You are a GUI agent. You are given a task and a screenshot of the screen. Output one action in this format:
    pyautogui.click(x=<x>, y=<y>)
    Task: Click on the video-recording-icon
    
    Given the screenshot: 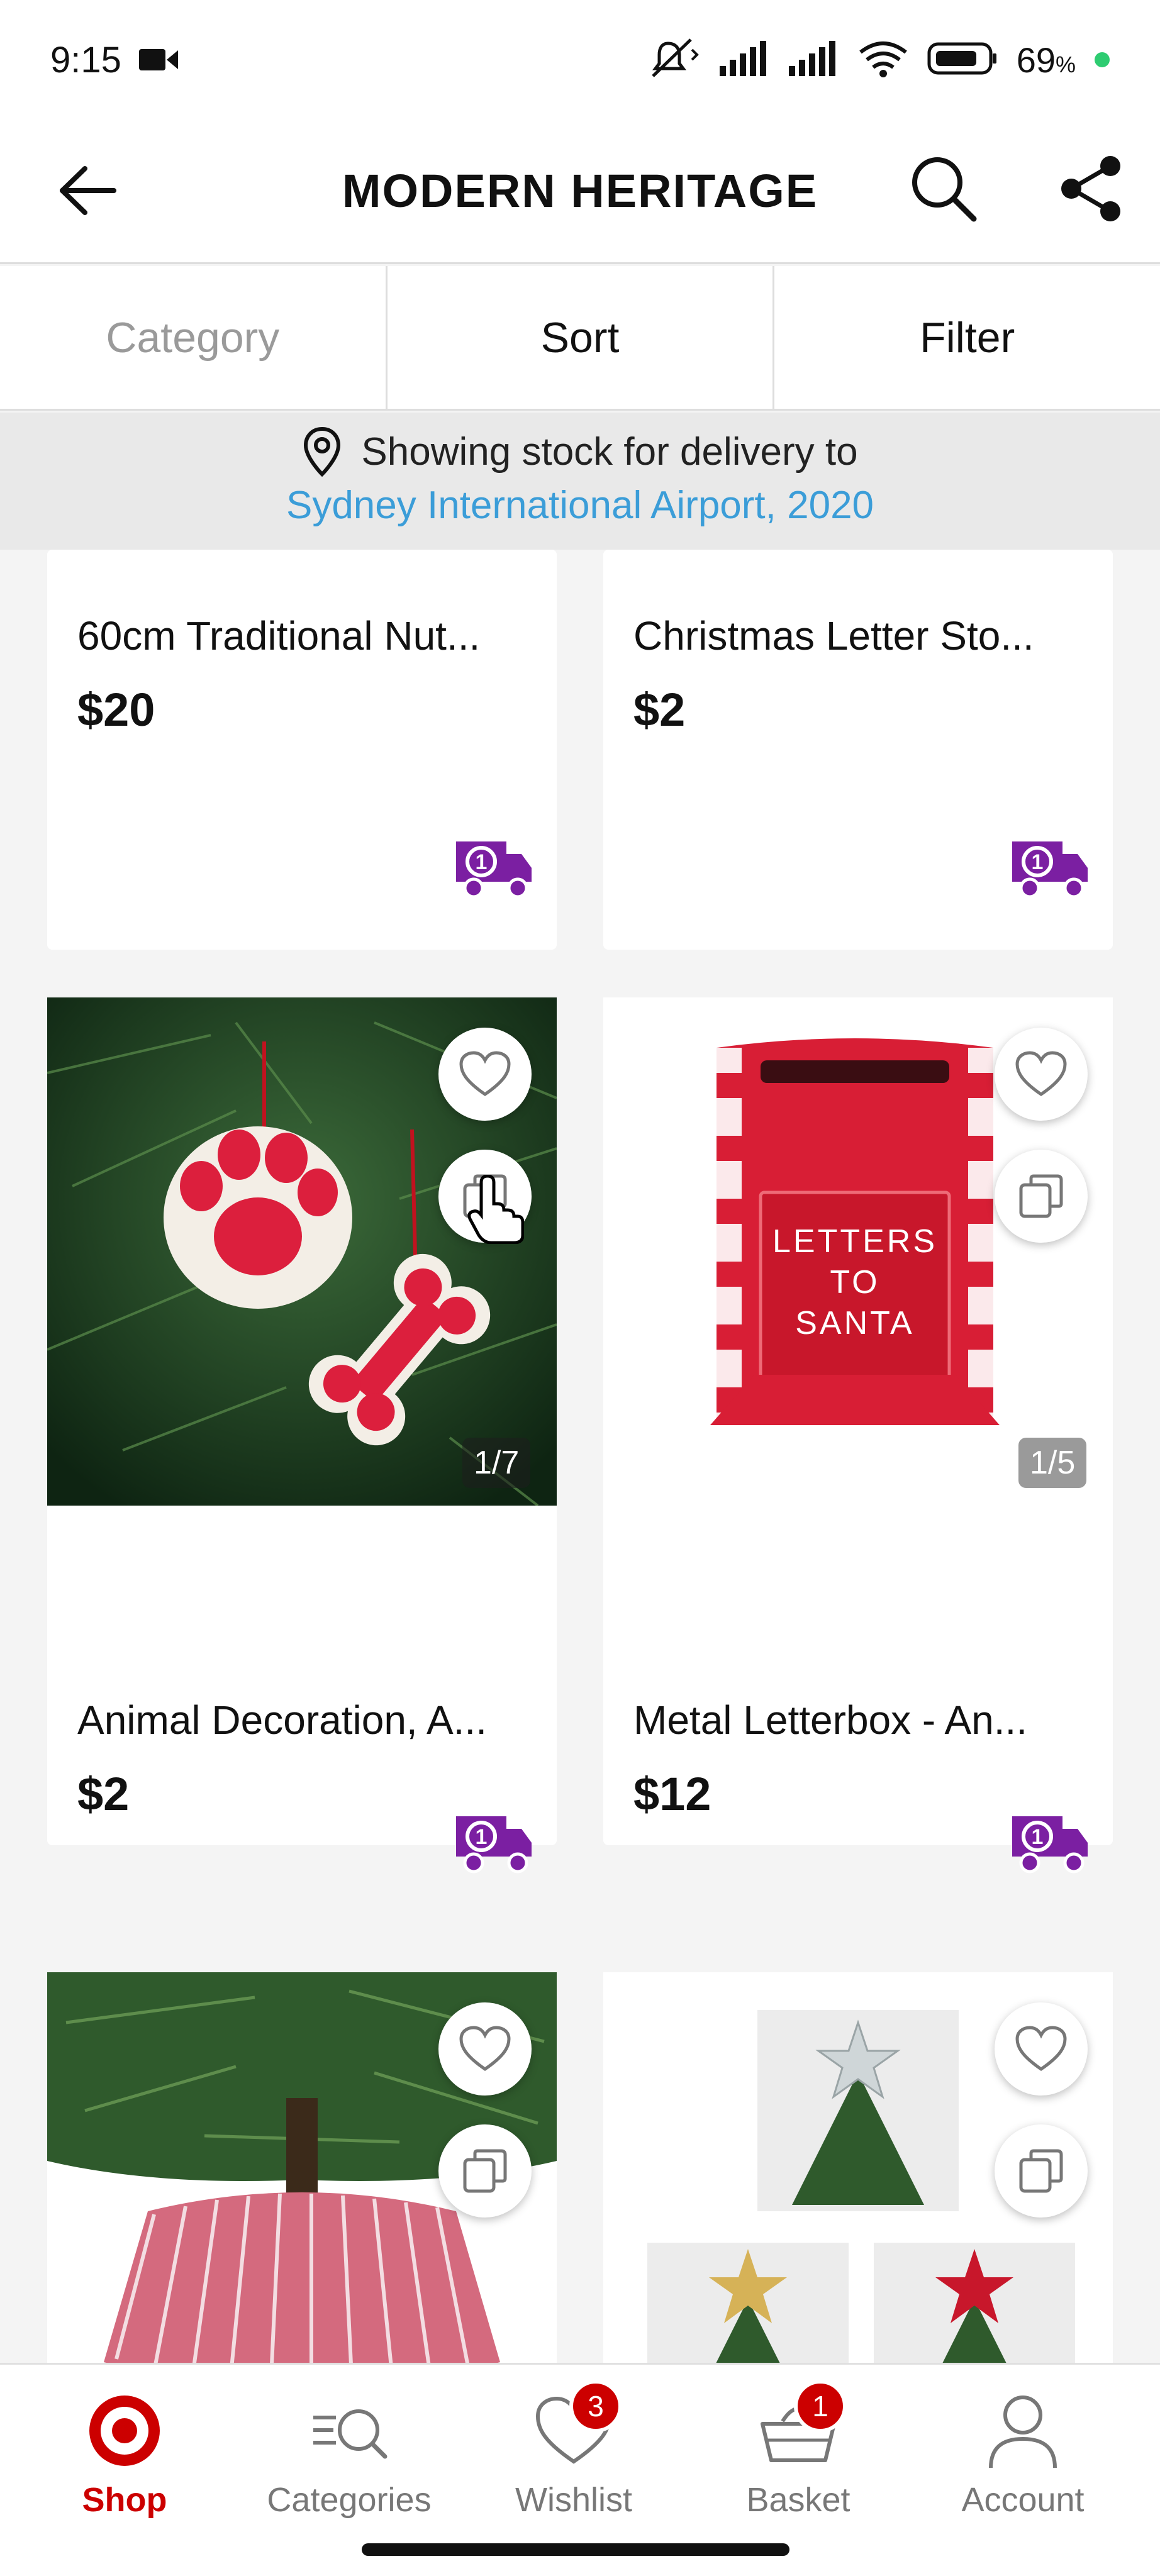 What is the action you would take?
    pyautogui.click(x=158, y=60)
    